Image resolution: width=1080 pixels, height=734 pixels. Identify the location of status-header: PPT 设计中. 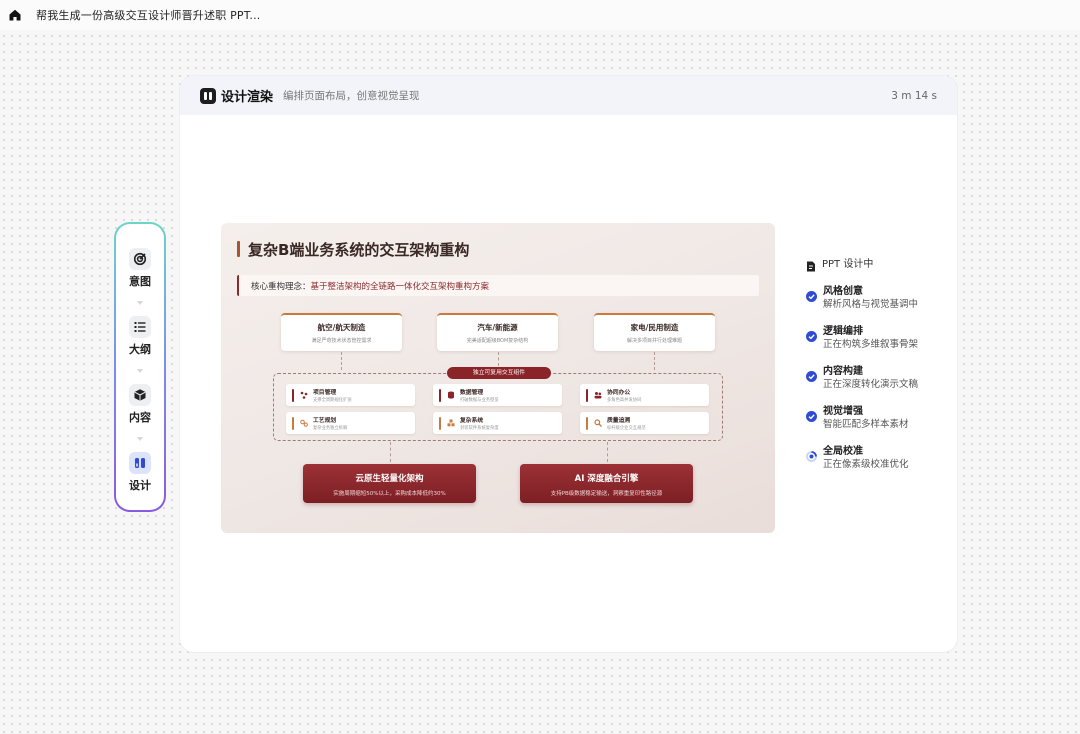
(876, 263).